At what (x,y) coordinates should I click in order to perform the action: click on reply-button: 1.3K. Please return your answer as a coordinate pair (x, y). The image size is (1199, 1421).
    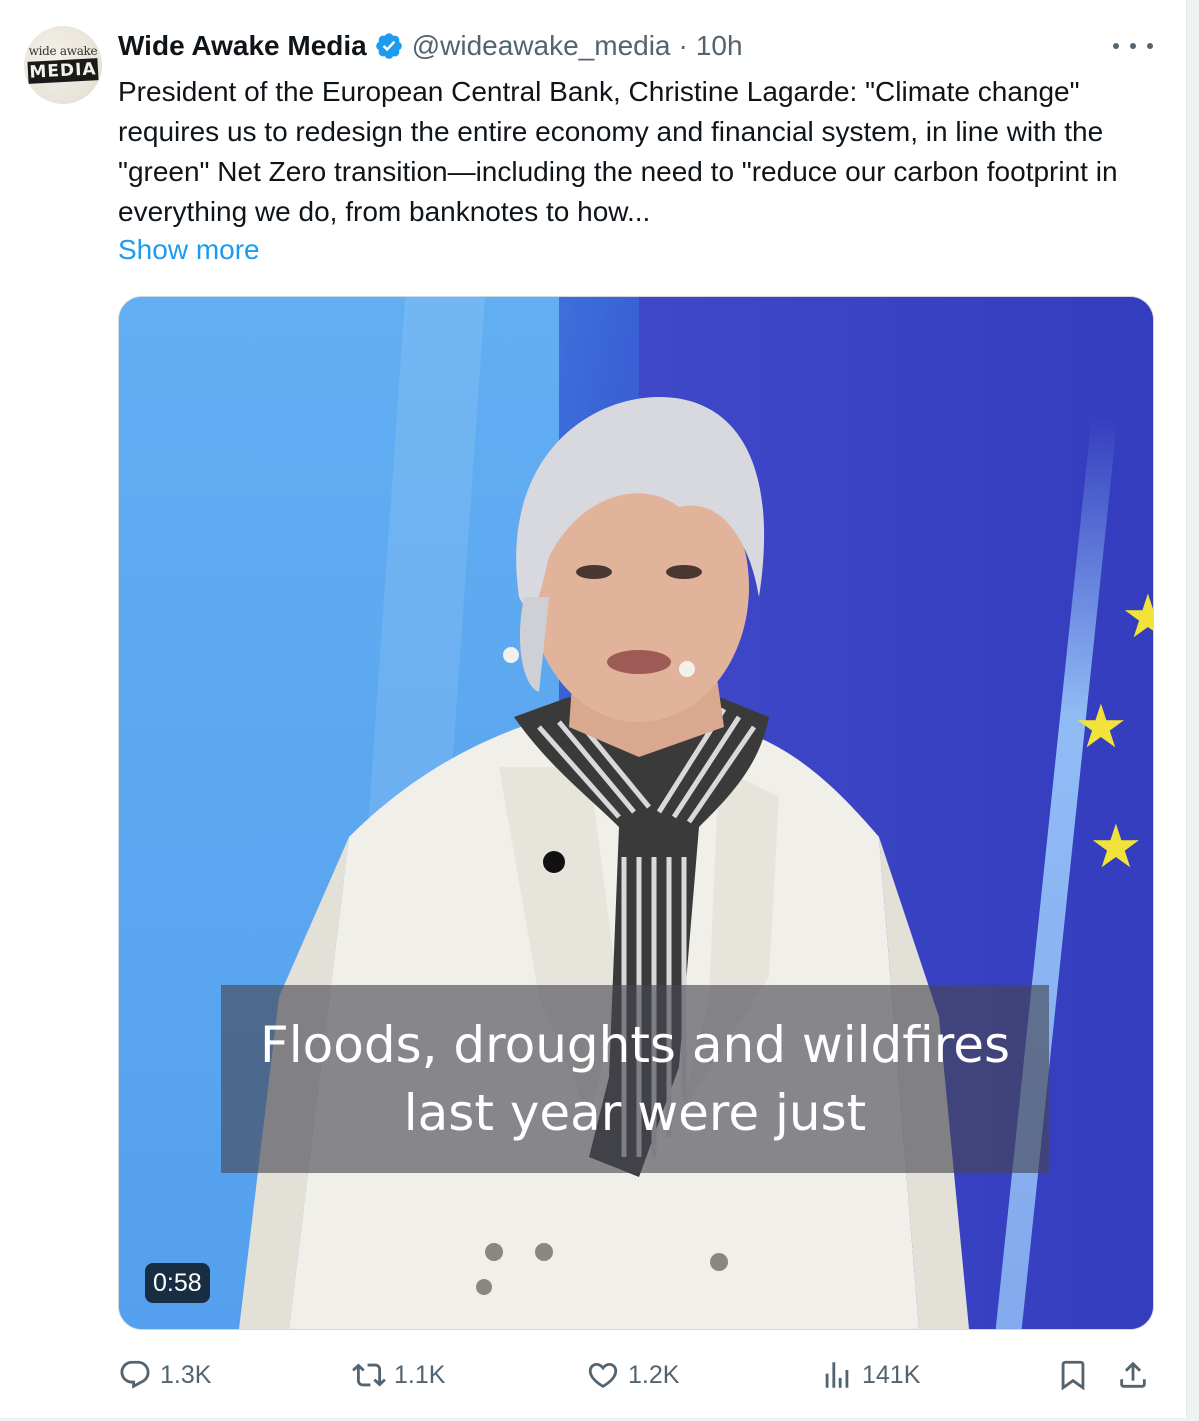
    Looking at the image, I should click on (164, 1375).